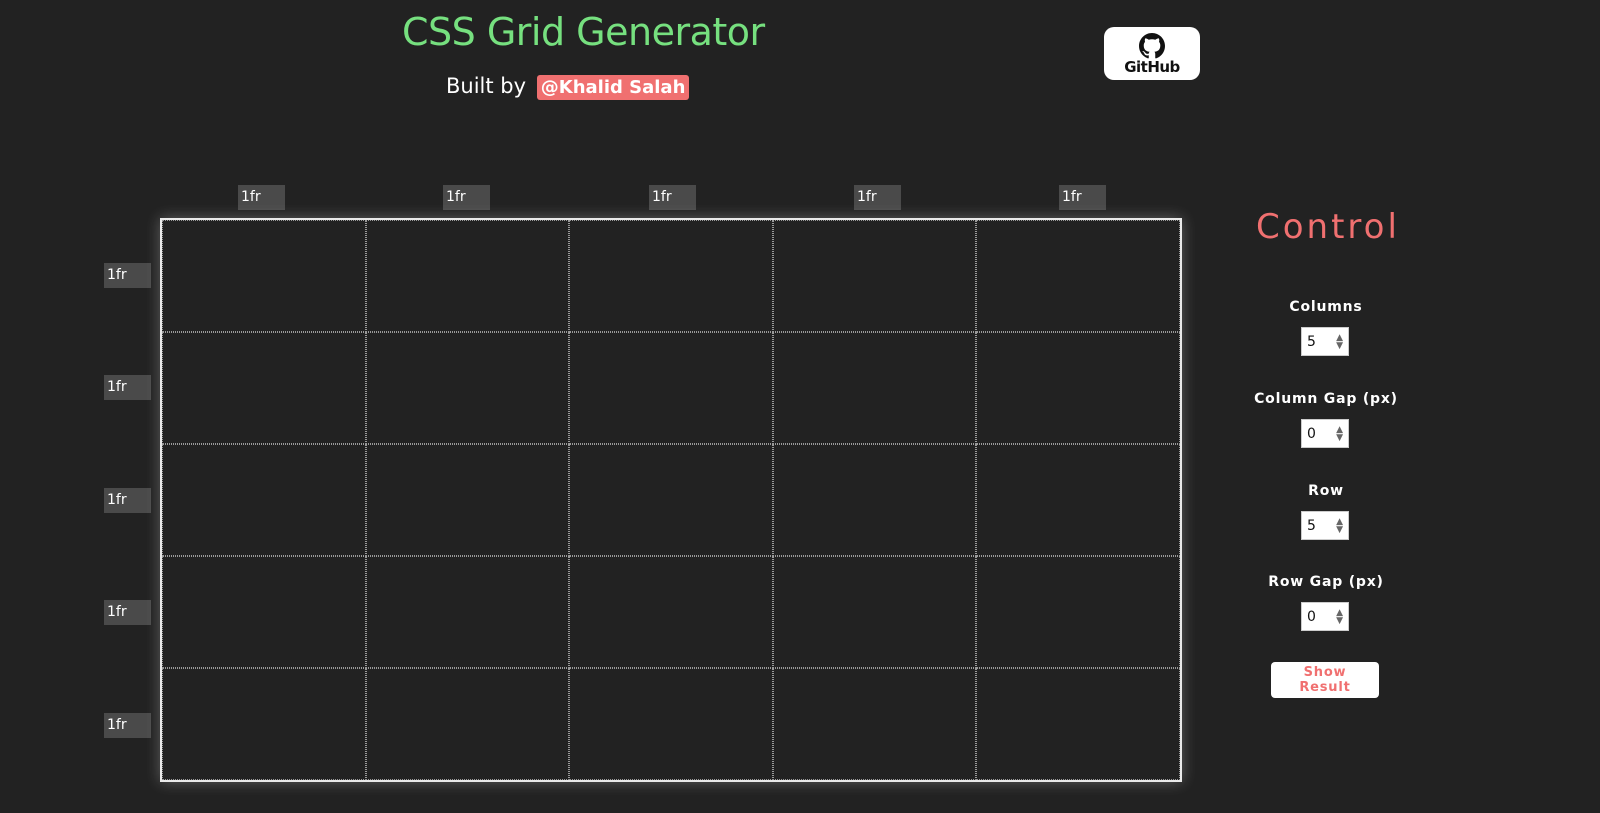 Image resolution: width=1600 pixels, height=813 pixels. What do you see at coordinates (1326, 582) in the screenshot?
I see `row-gap-label: Row Gap (px)` at bounding box center [1326, 582].